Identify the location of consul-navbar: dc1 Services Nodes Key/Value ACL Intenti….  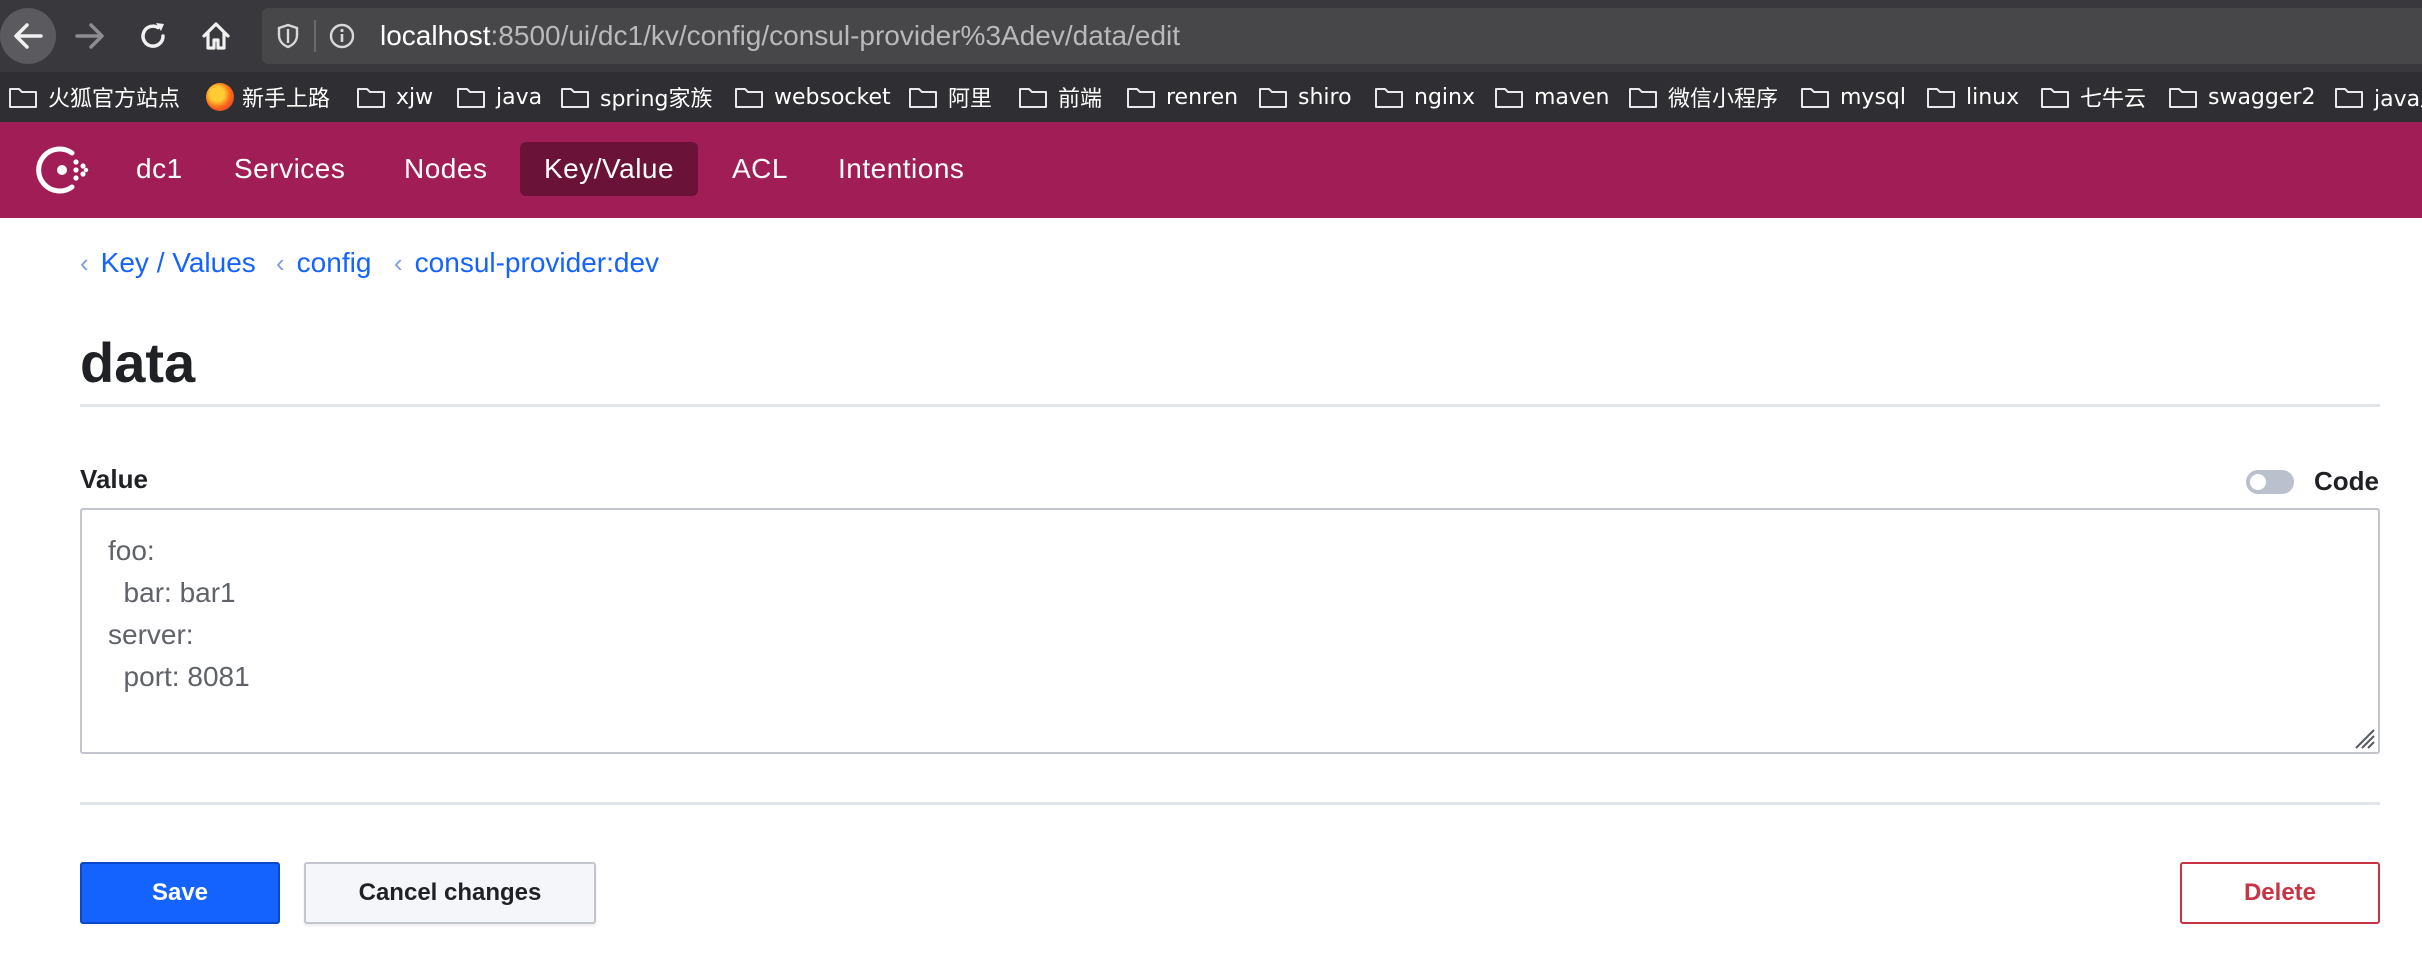
(1211, 170).